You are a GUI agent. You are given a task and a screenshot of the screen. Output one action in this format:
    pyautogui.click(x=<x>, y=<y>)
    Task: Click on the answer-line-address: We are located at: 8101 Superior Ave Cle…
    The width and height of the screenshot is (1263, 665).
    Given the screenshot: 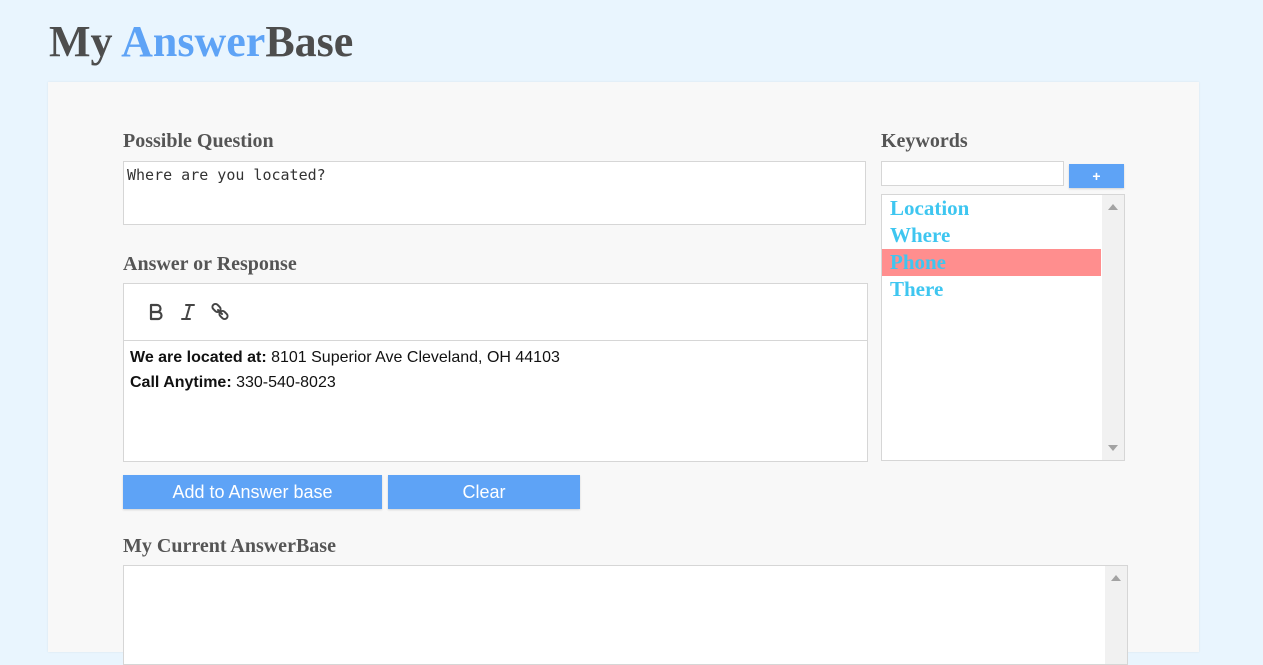 What is the action you would take?
    pyautogui.click(x=495, y=357)
    